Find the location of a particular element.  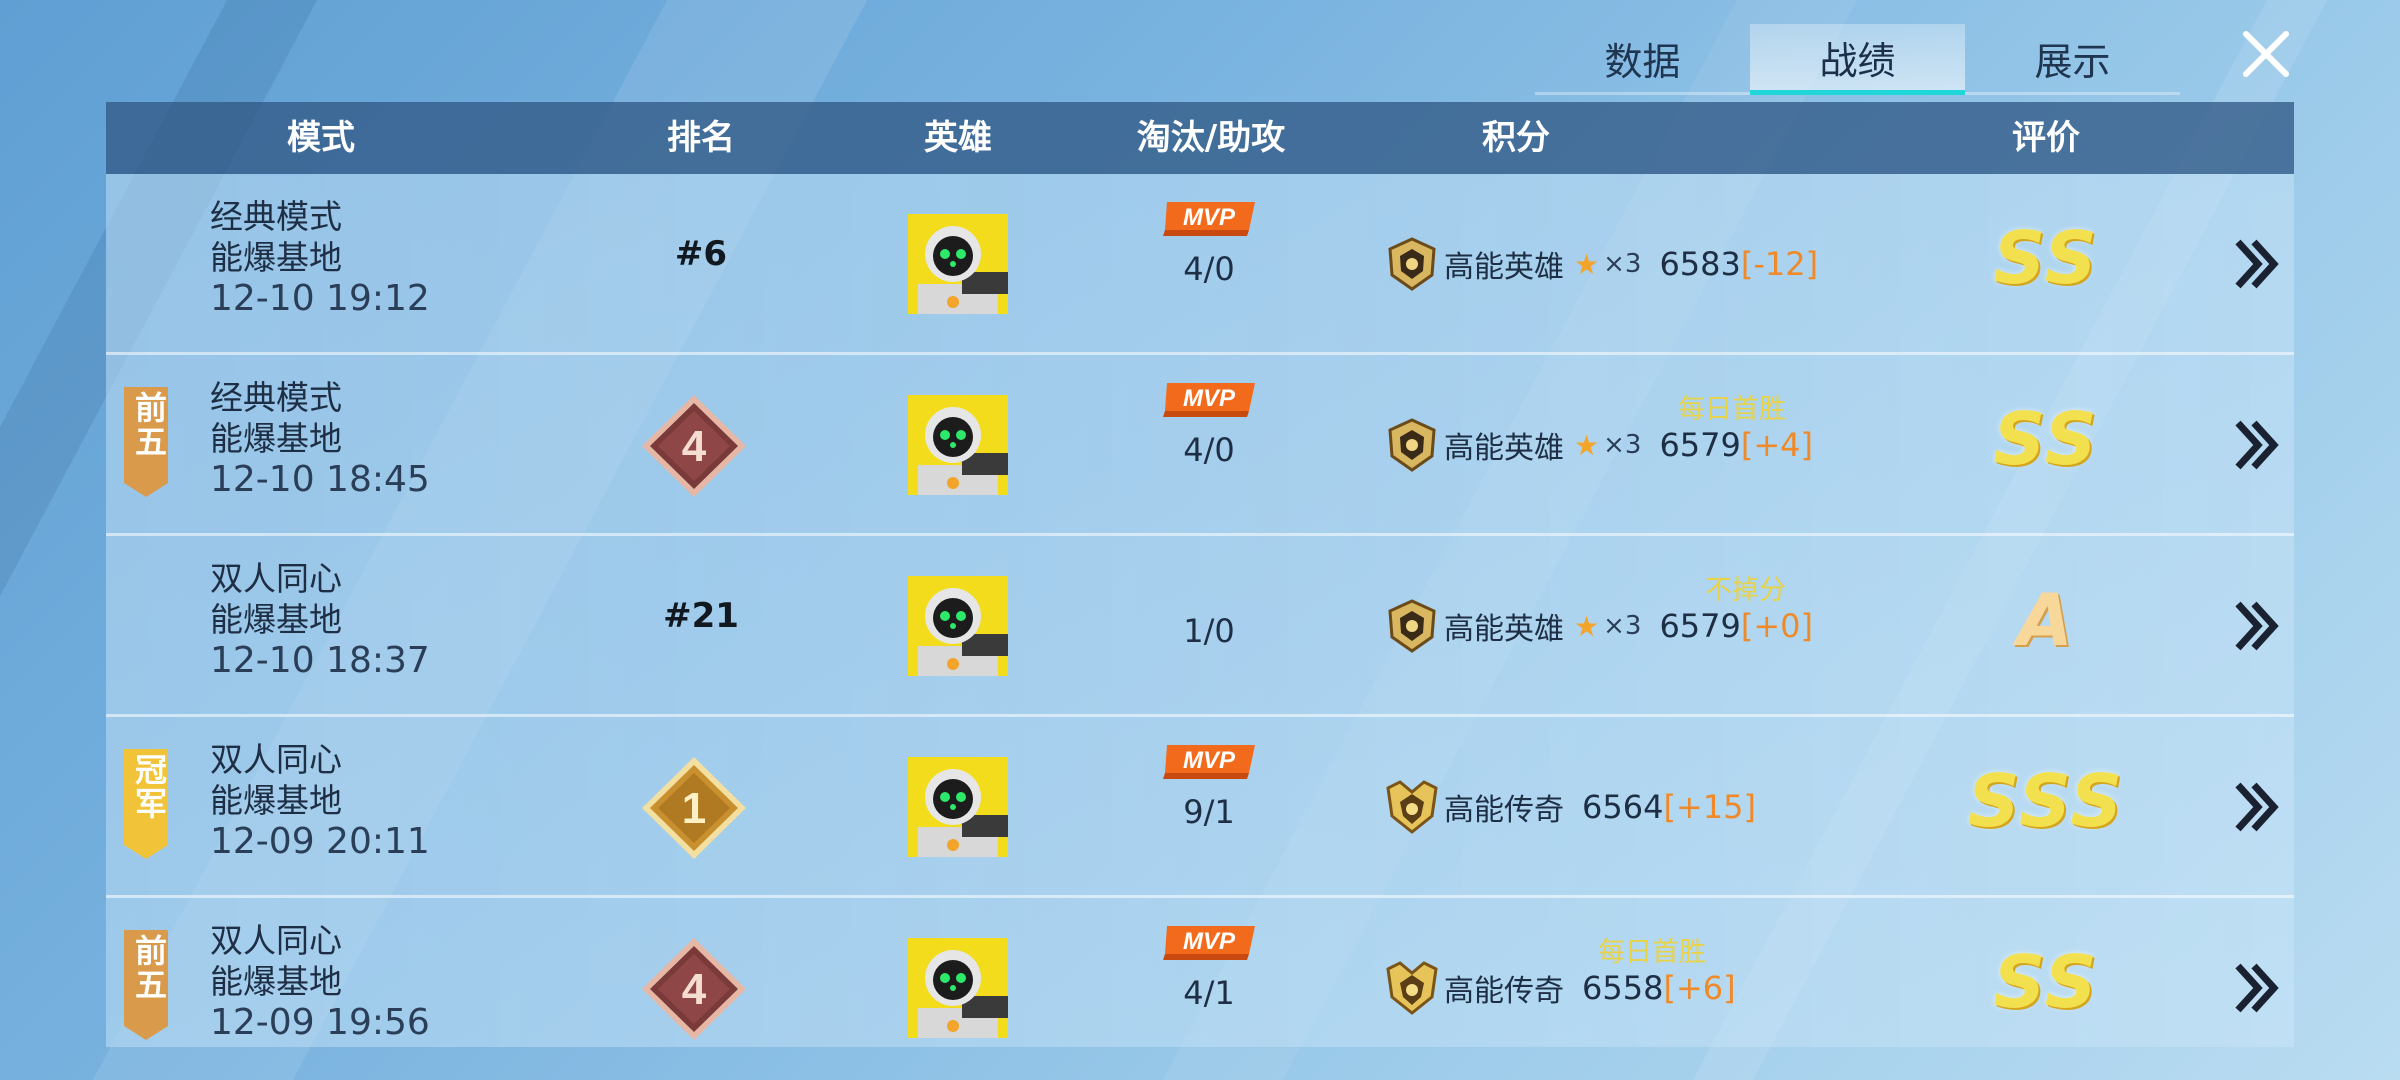

score-points: 6558 is located at coordinates (1623, 988).